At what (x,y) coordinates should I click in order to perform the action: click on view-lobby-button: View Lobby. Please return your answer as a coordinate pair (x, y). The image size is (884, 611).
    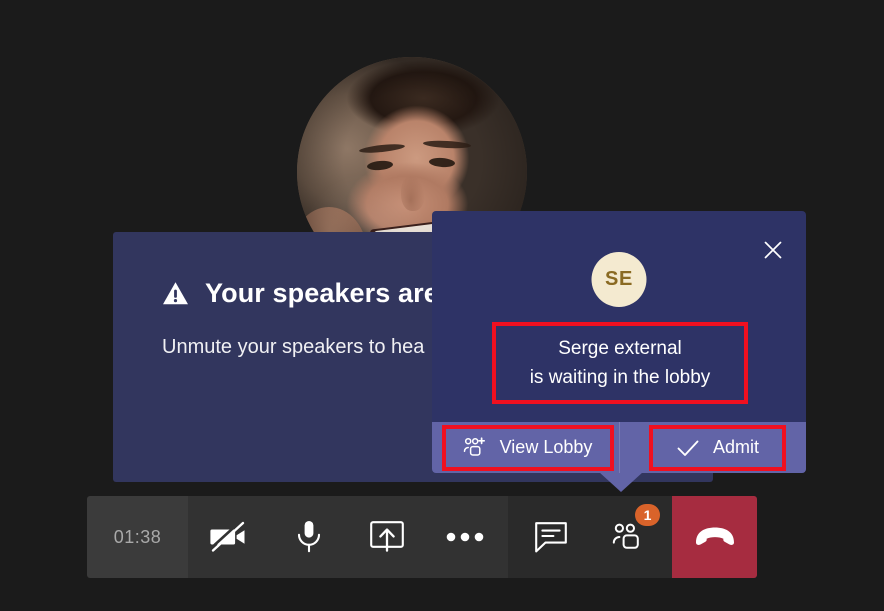
    Looking at the image, I should click on (527, 447).